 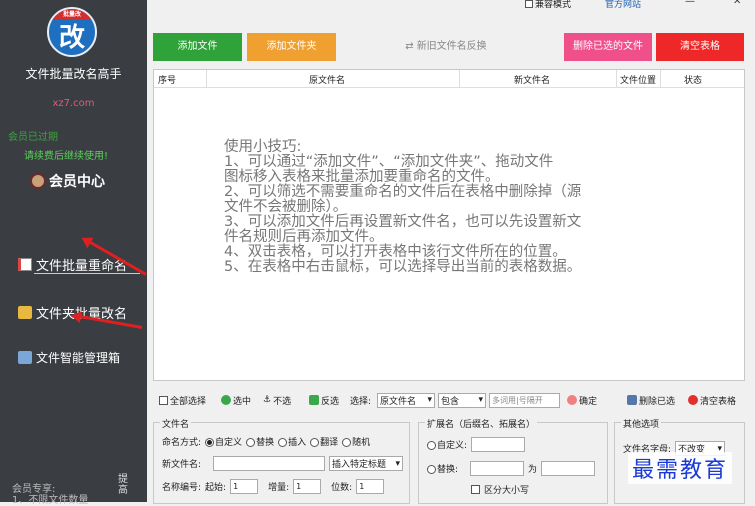 I want to click on swap-names-button: ⇄ 新旧文件名反换, so click(x=446, y=47).